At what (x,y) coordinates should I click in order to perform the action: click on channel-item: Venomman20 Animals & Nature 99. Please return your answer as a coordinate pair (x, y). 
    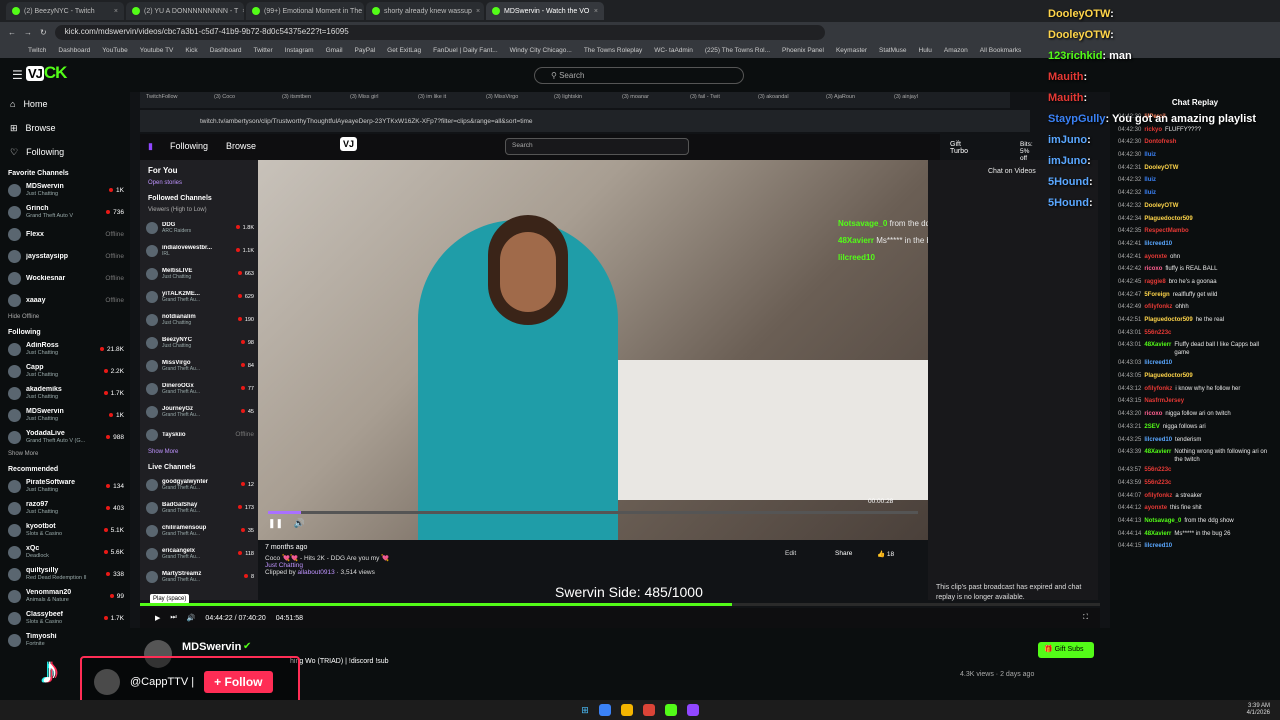
    Looking at the image, I should click on (65, 596).